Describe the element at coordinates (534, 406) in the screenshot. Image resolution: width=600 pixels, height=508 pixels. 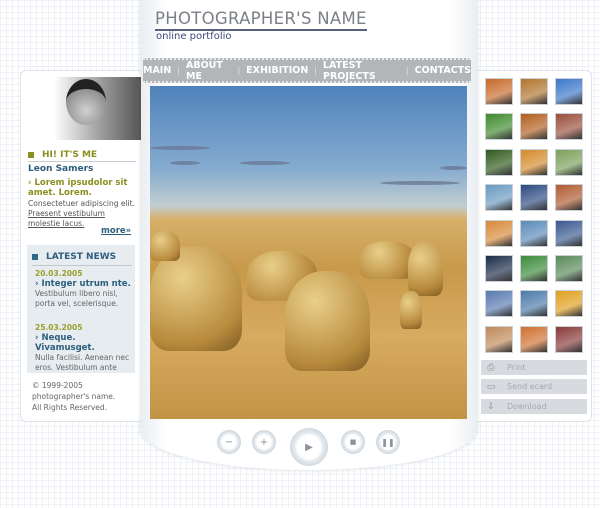
I see `download-button: ⇩ Download` at that location.